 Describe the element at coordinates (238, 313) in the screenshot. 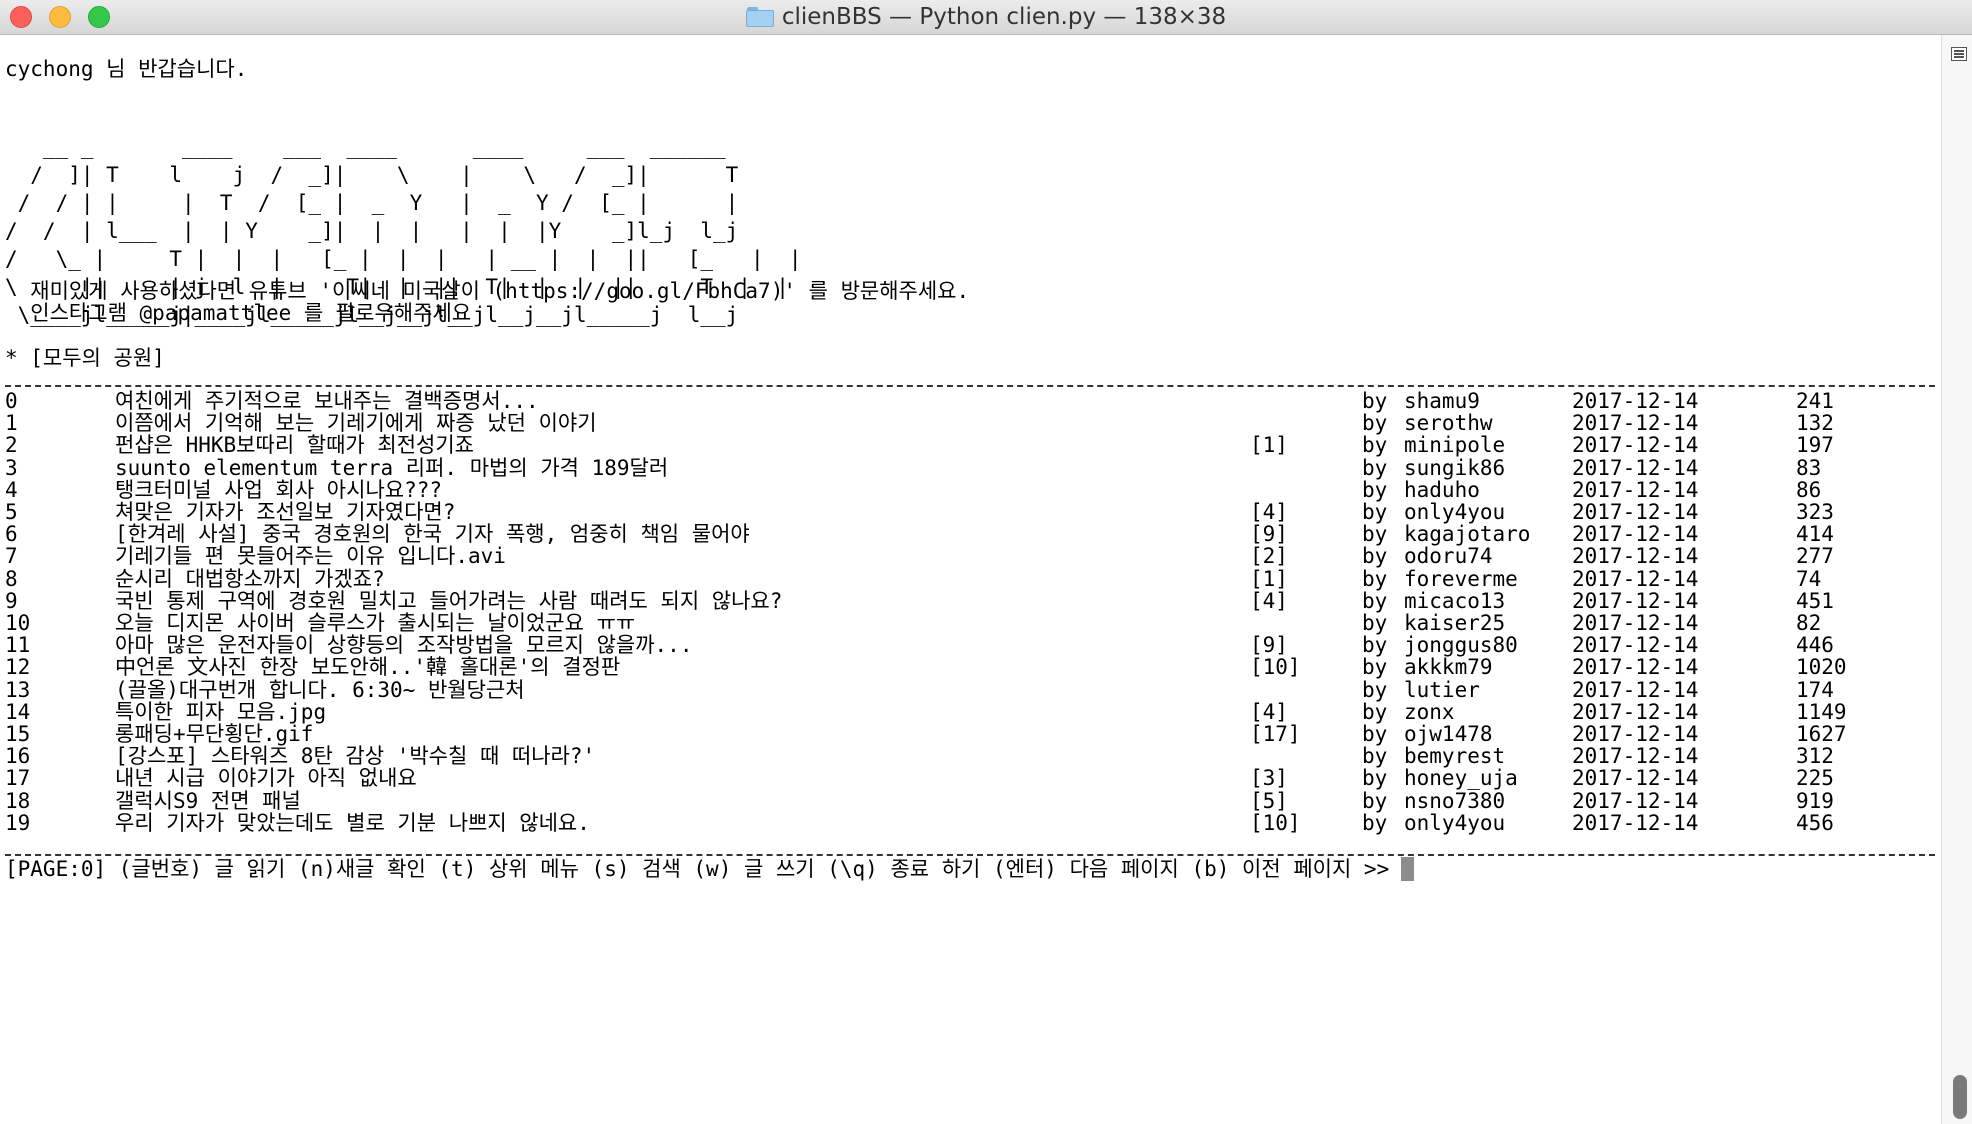

I see `promo-instagram-text: 인스타그램 @papamattlee 를 팔로우해주세요` at that location.